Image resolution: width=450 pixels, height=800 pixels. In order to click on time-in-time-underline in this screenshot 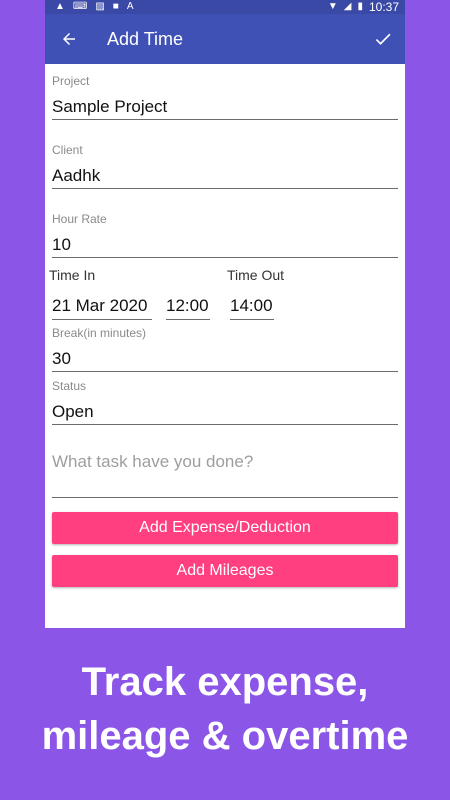, I will do `click(188, 319)`.